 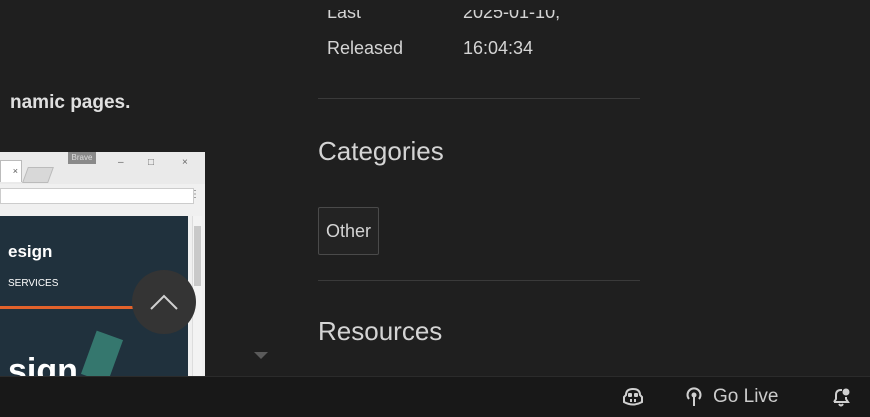 I want to click on chevron-up-icon, so click(x=164, y=302).